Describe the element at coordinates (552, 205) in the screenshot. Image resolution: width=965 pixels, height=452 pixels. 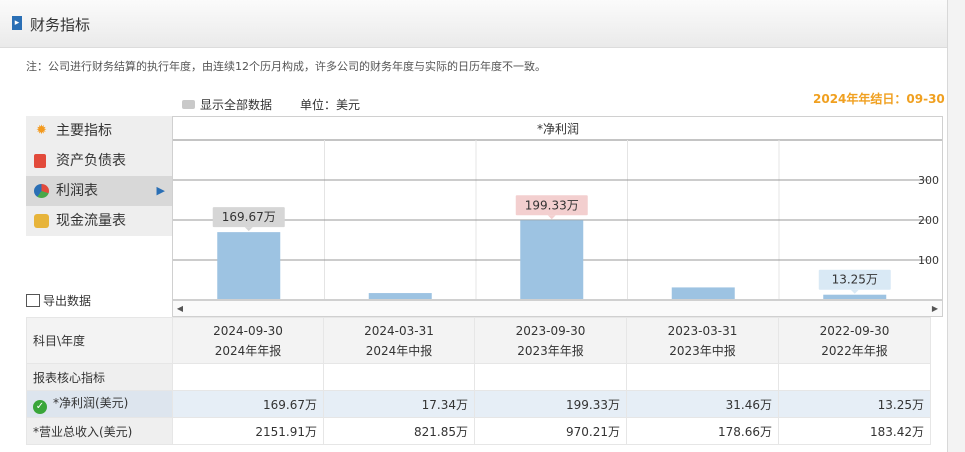
I see `data-label: 199.33万` at that location.